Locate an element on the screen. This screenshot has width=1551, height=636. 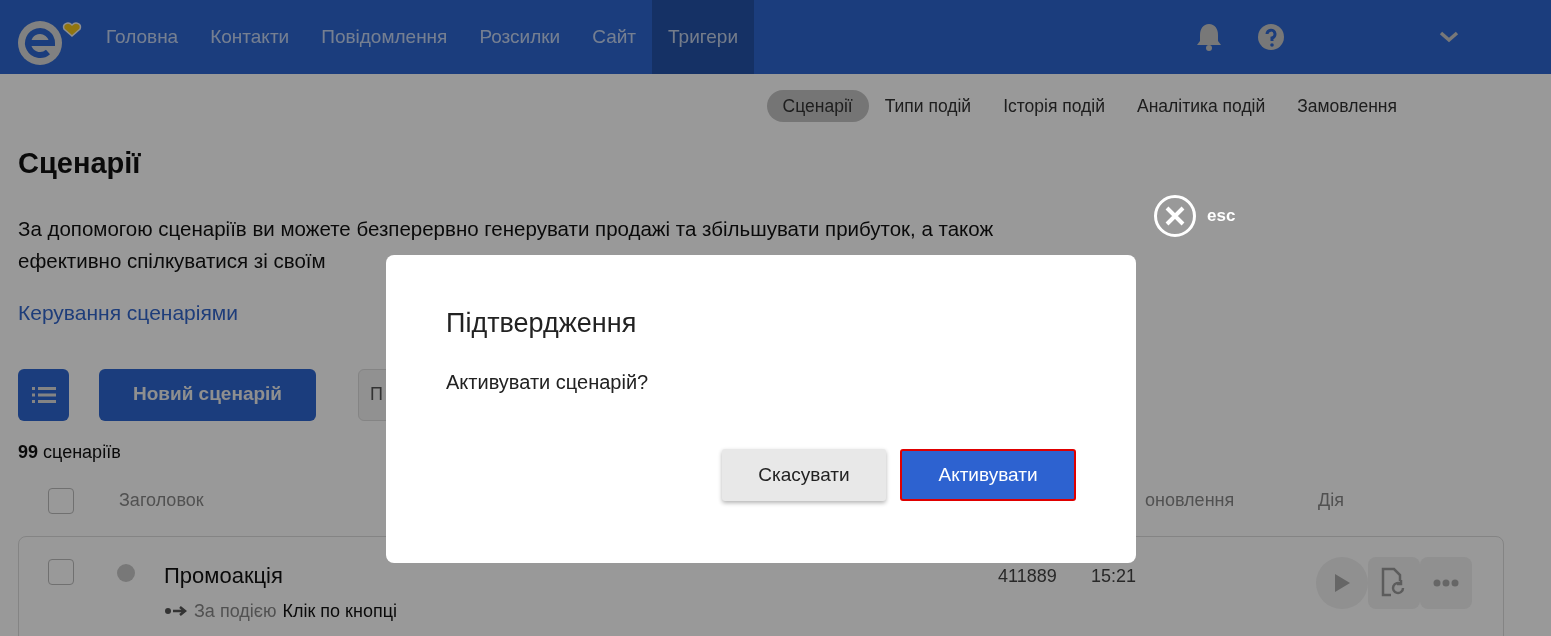
esc-hint: esc is located at coordinates (1221, 216).